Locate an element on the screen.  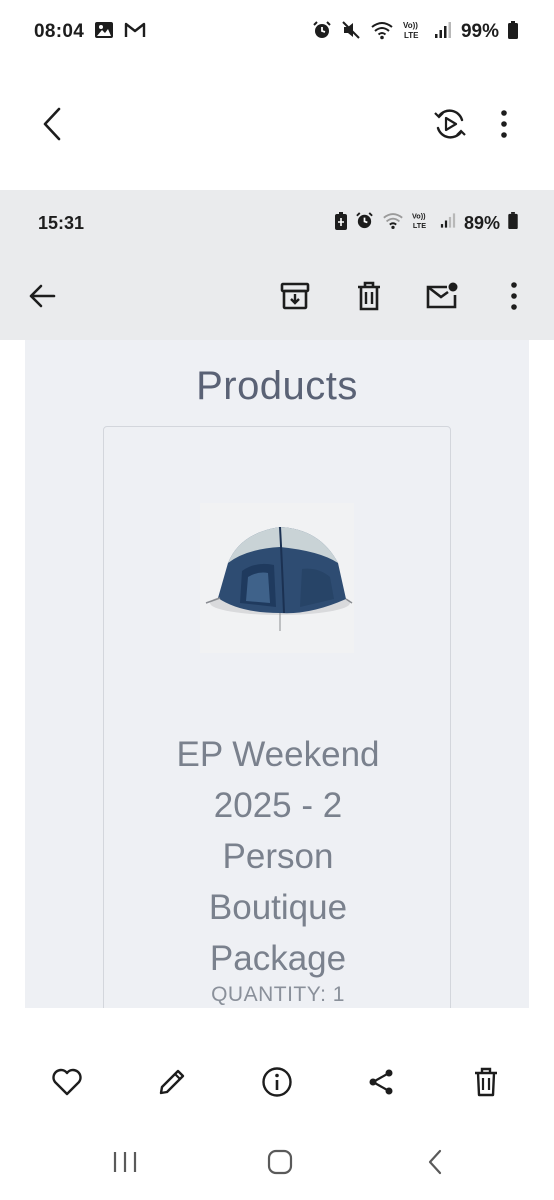
viewer-action-bar is located at coordinates (277, 1067).